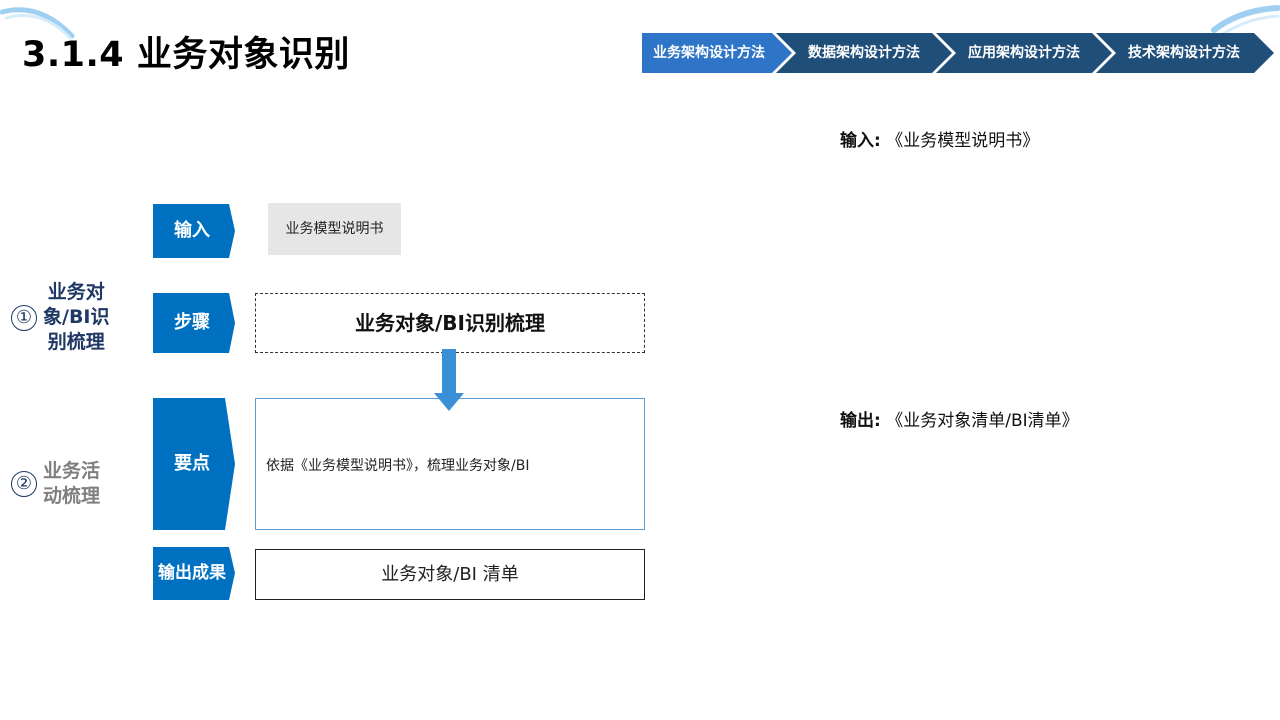  What do you see at coordinates (334, 229) in the screenshot?
I see `input-document-box: 业务模型说明书` at bounding box center [334, 229].